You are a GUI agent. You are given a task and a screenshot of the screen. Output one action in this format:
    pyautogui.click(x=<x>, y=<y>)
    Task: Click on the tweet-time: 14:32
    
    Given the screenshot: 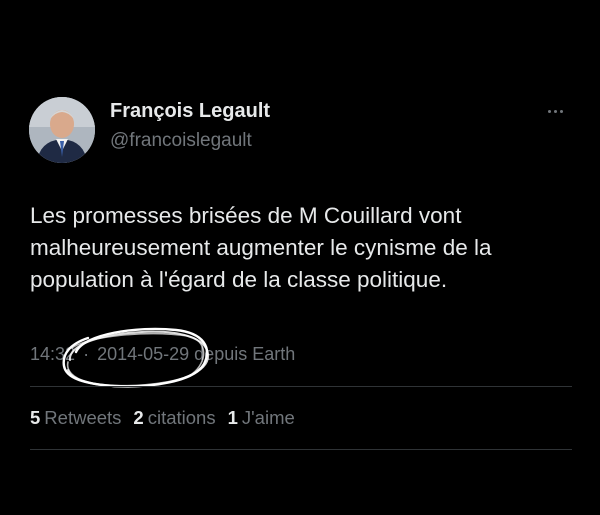 What is the action you would take?
    pyautogui.click(x=52, y=354)
    